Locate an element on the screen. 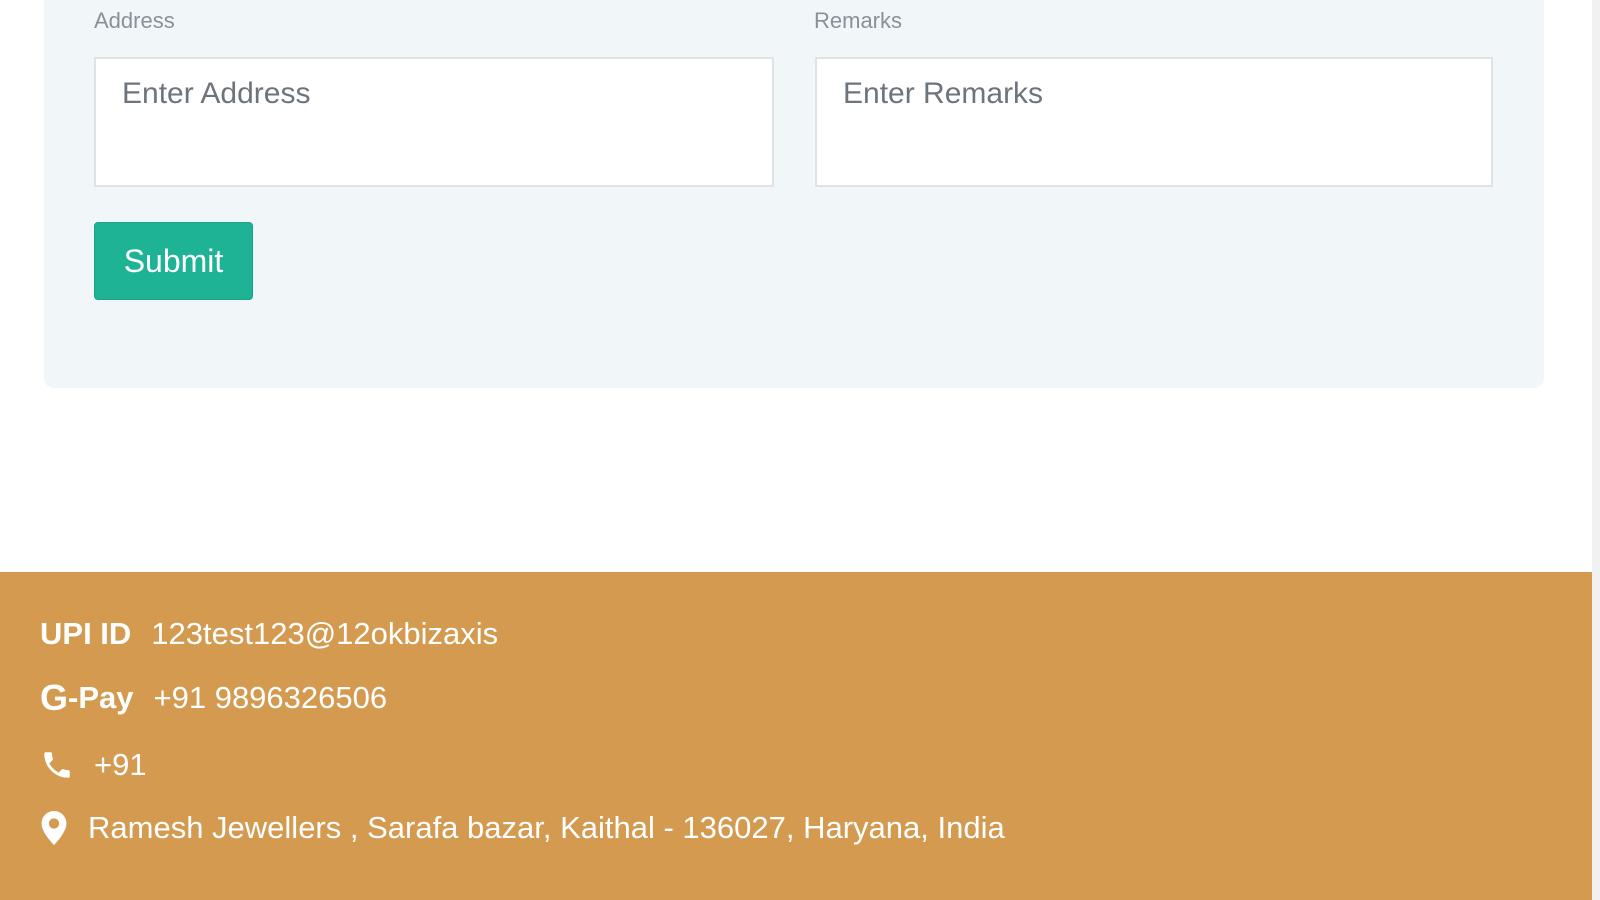 This screenshot has height=900, width=1600. phone-value: +91 is located at coordinates (120, 764).